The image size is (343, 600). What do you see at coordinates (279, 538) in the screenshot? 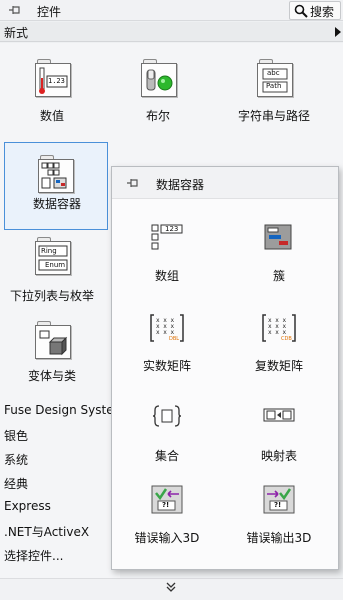
I see `subpalette-item-label: 错误输出3D` at bounding box center [279, 538].